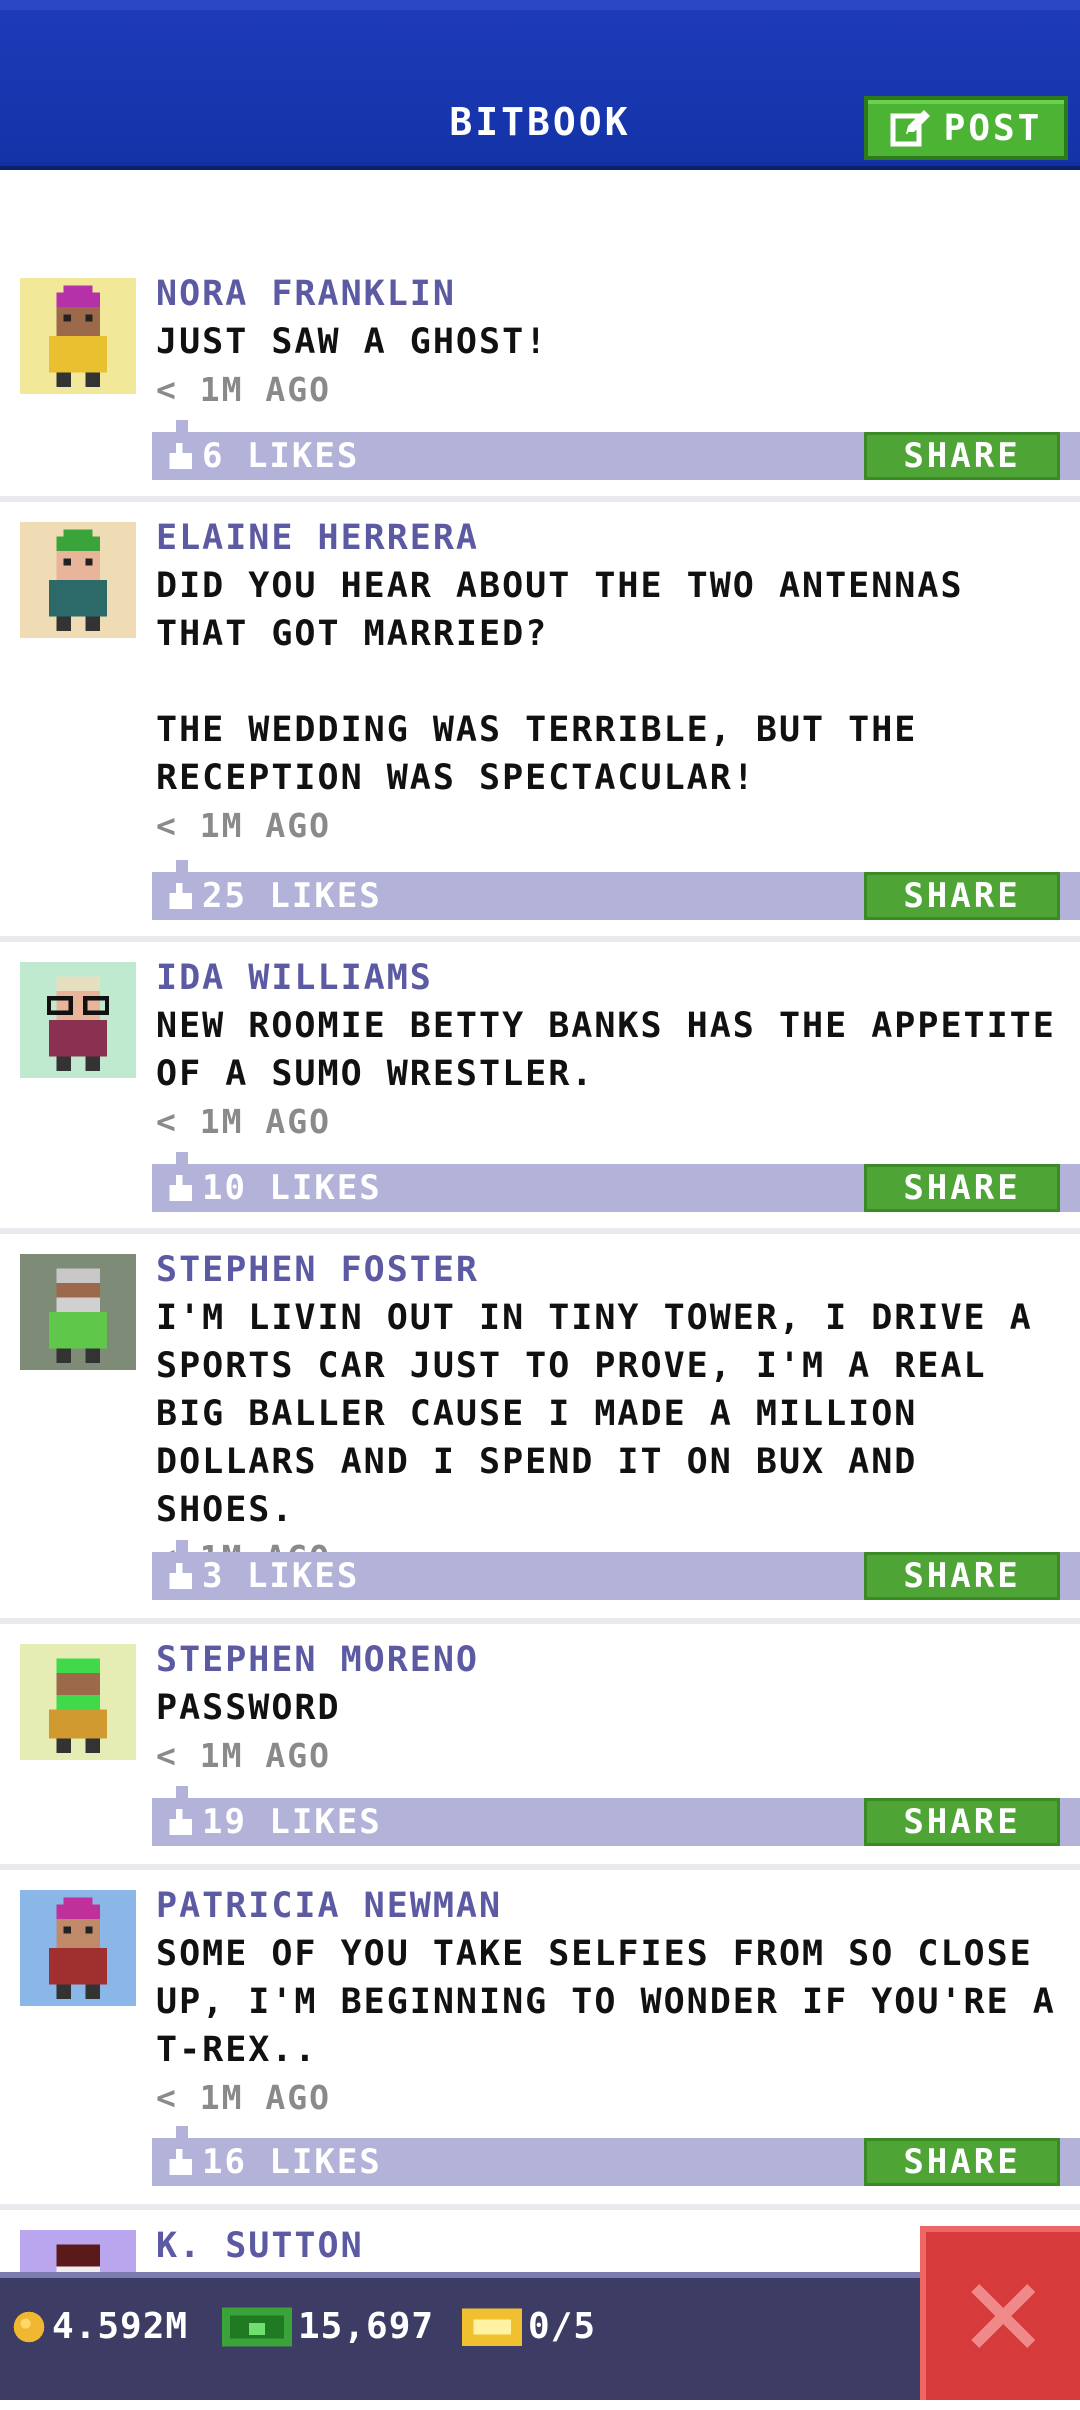 The image size is (1080, 2410). Describe the element at coordinates (492, 2326) in the screenshot. I see `ticket-icon` at that location.